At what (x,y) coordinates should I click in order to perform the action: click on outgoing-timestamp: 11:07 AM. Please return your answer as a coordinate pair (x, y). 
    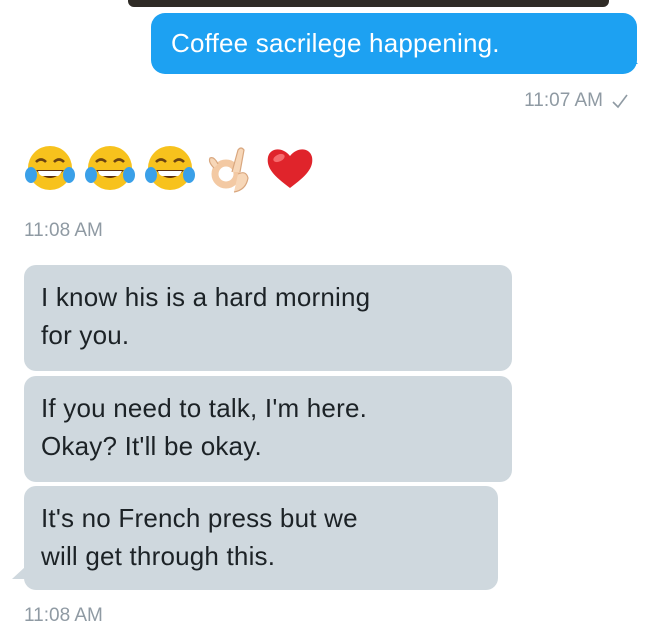
    Looking at the image, I should click on (563, 100).